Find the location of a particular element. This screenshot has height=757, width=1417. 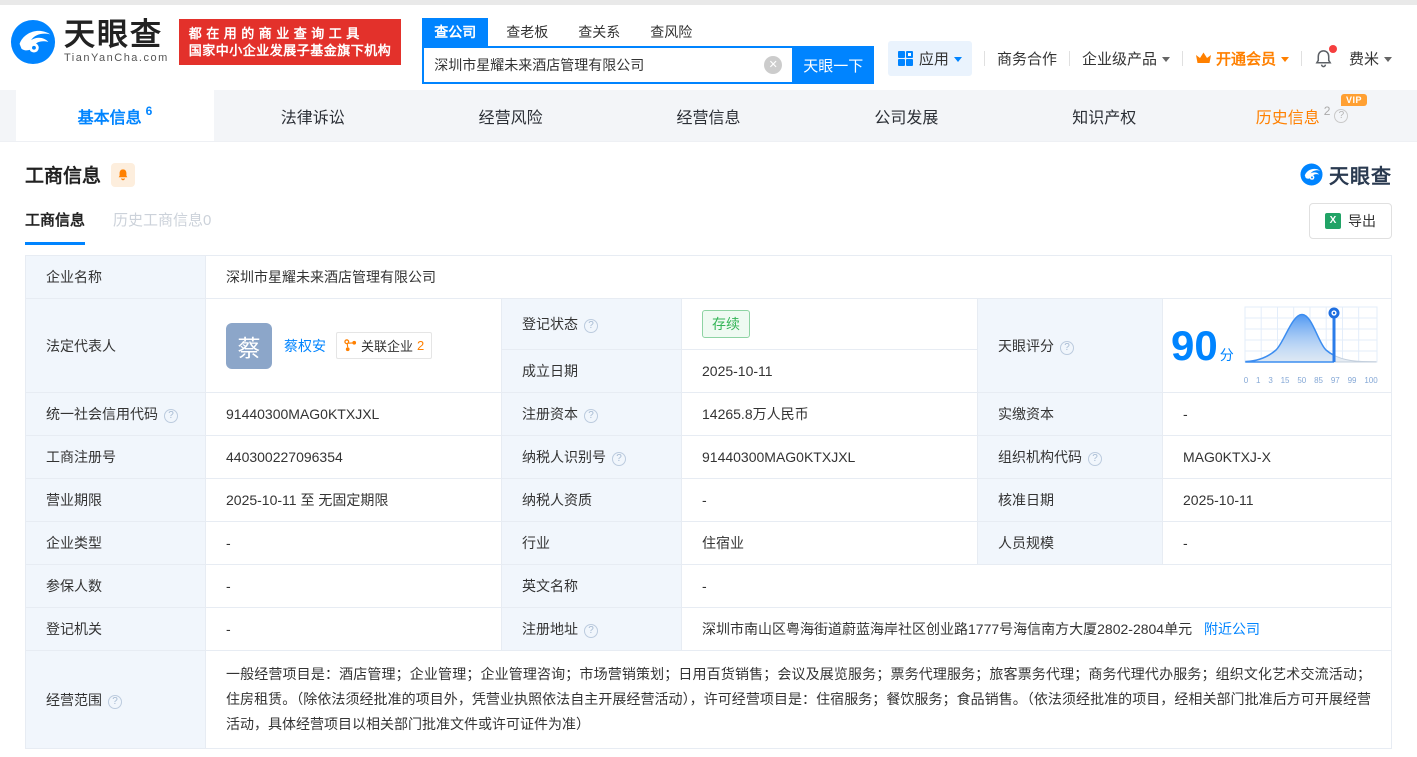

field-label-credit-code: 统一社会信用代码 is located at coordinates (115, 414).